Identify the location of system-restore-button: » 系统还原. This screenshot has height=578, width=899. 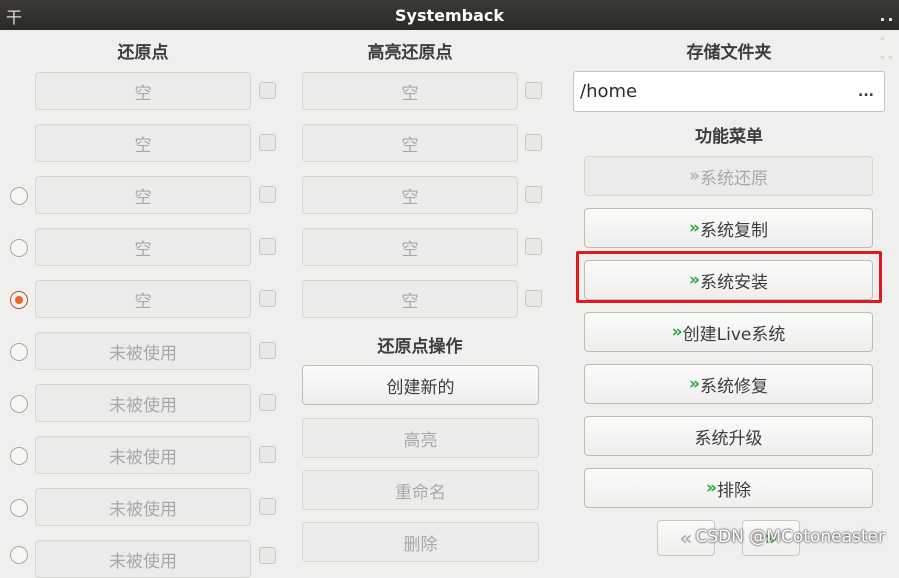
(728, 176).